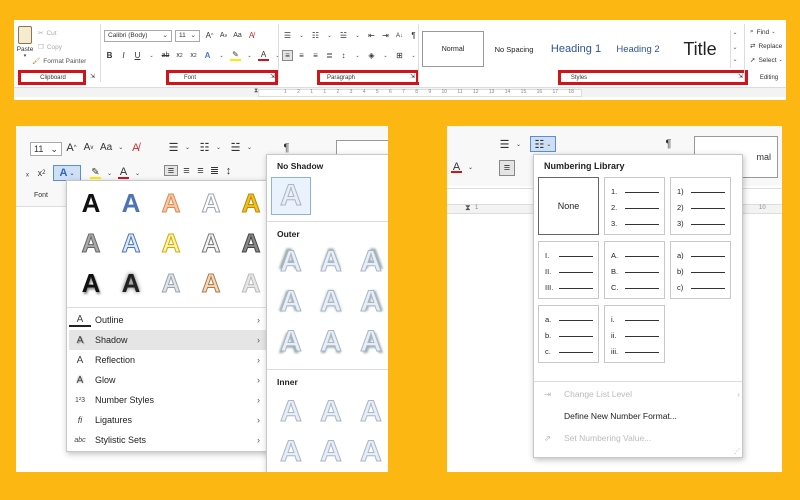 The height and width of the screenshot is (500, 800). I want to click on numbering-none: None, so click(568, 206).